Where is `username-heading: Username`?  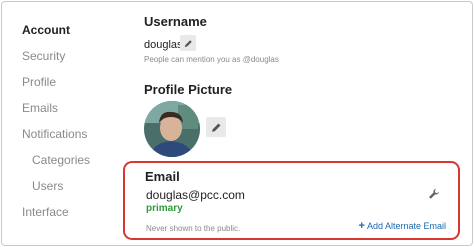
username-heading: Username is located at coordinates (175, 21).